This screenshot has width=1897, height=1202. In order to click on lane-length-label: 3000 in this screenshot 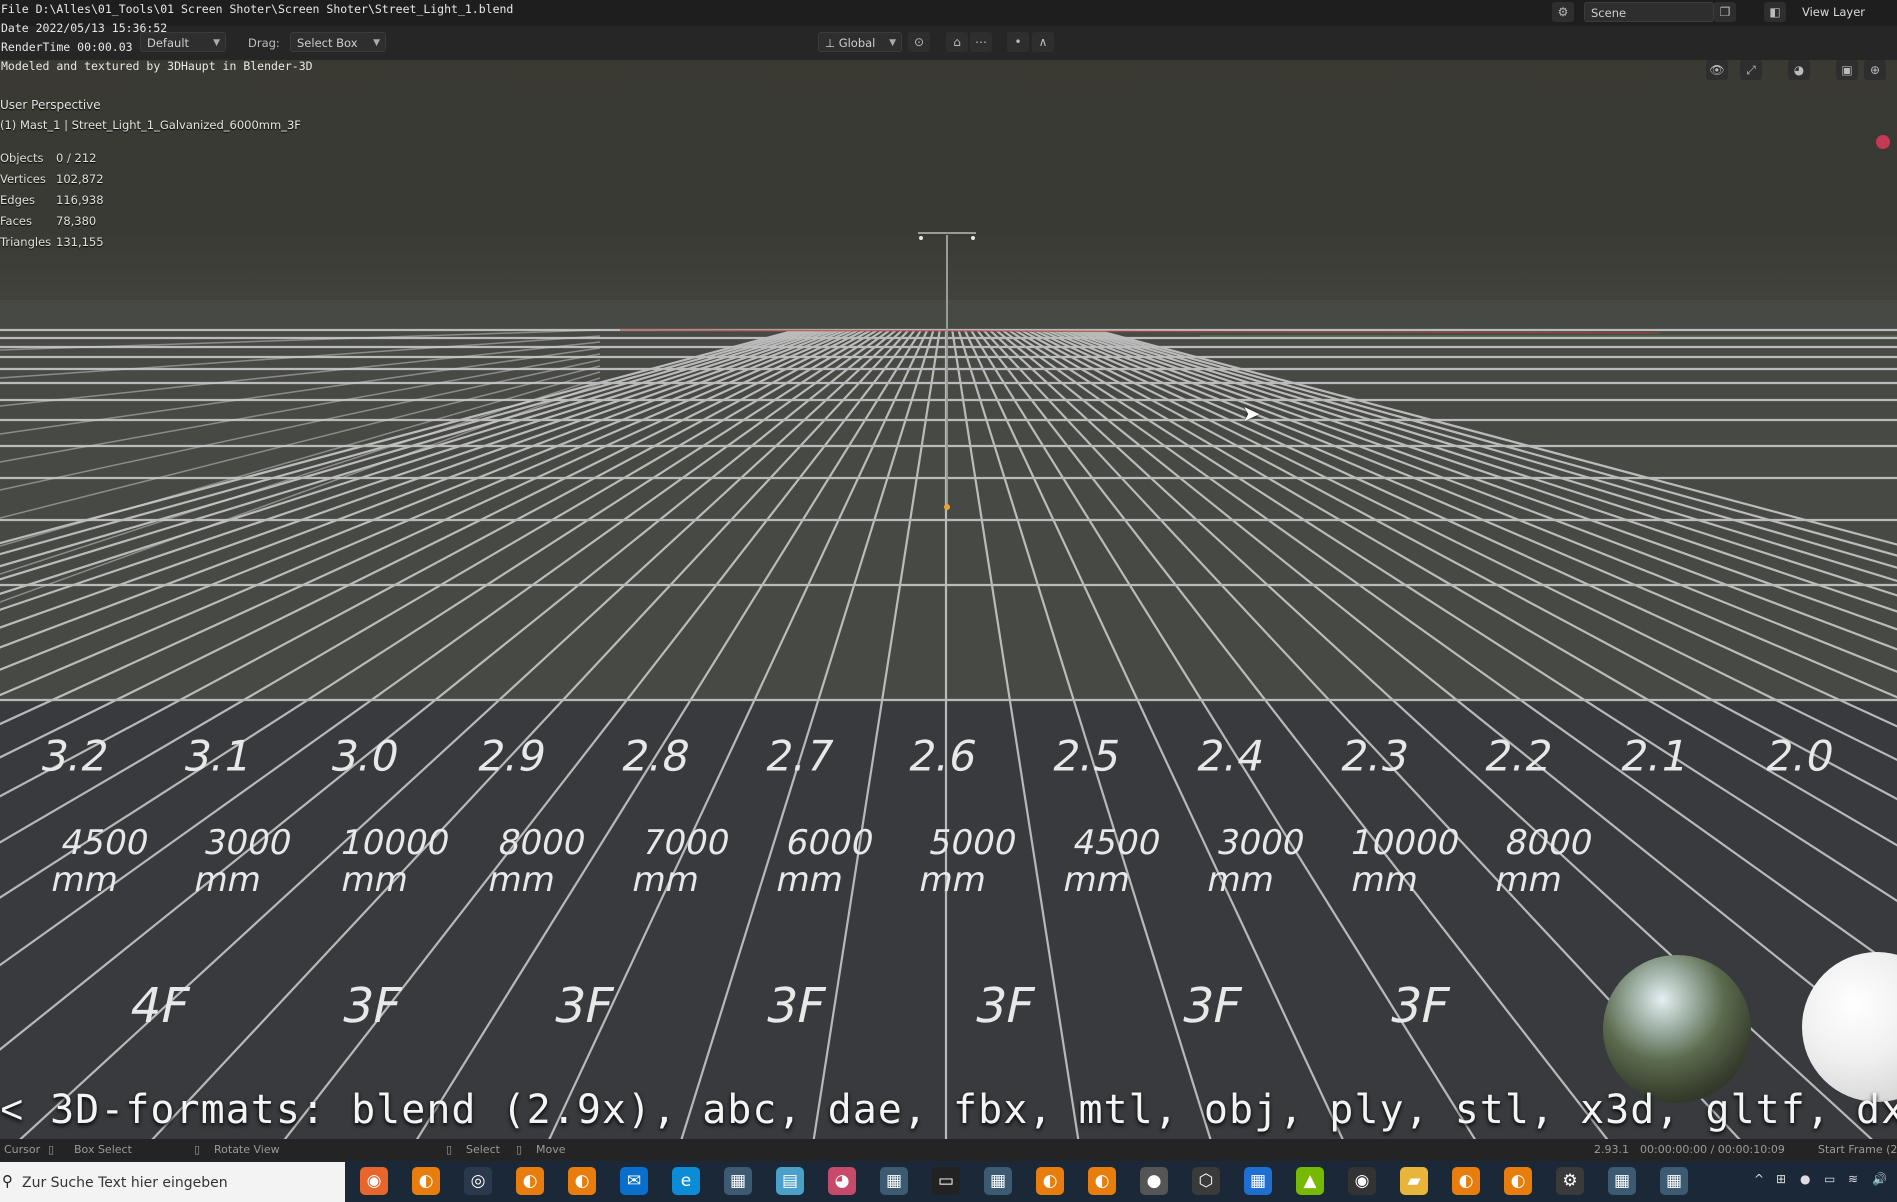, I will do `click(248, 843)`.